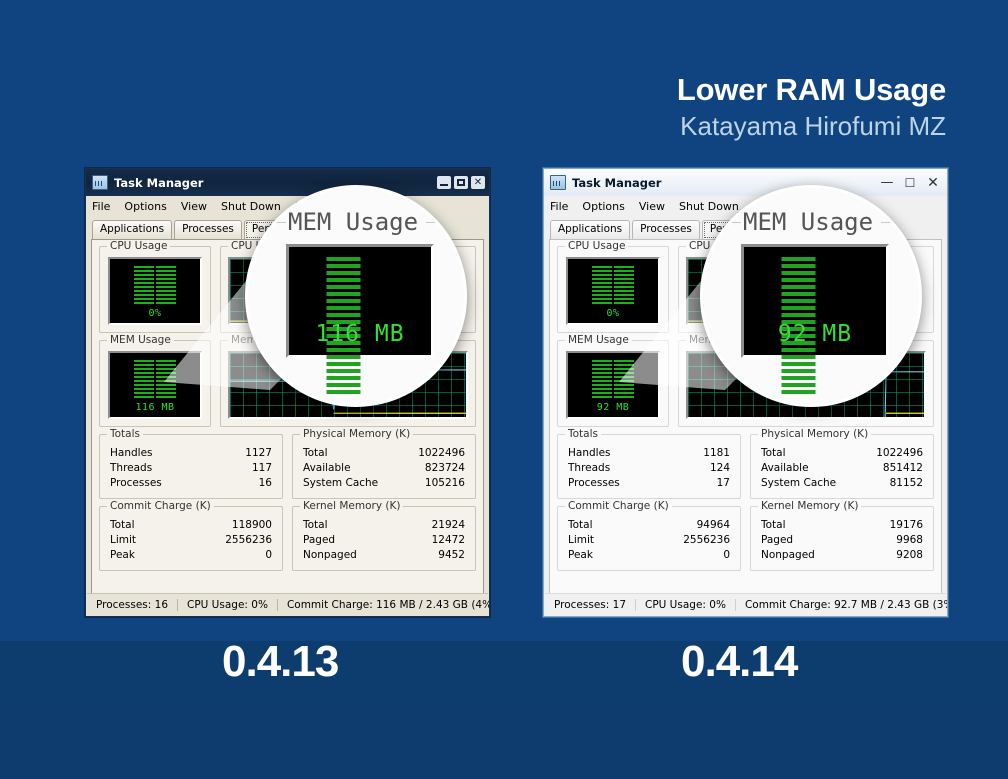 The height and width of the screenshot is (779, 1008). Describe the element at coordinates (439, 222) in the screenshot. I see `legend-rule-right` at that location.